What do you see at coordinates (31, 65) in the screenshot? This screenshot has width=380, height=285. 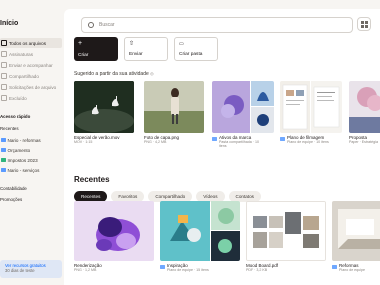 I see `sidebar-item-send-track: Enviar e acompanhar` at bounding box center [31, 65].